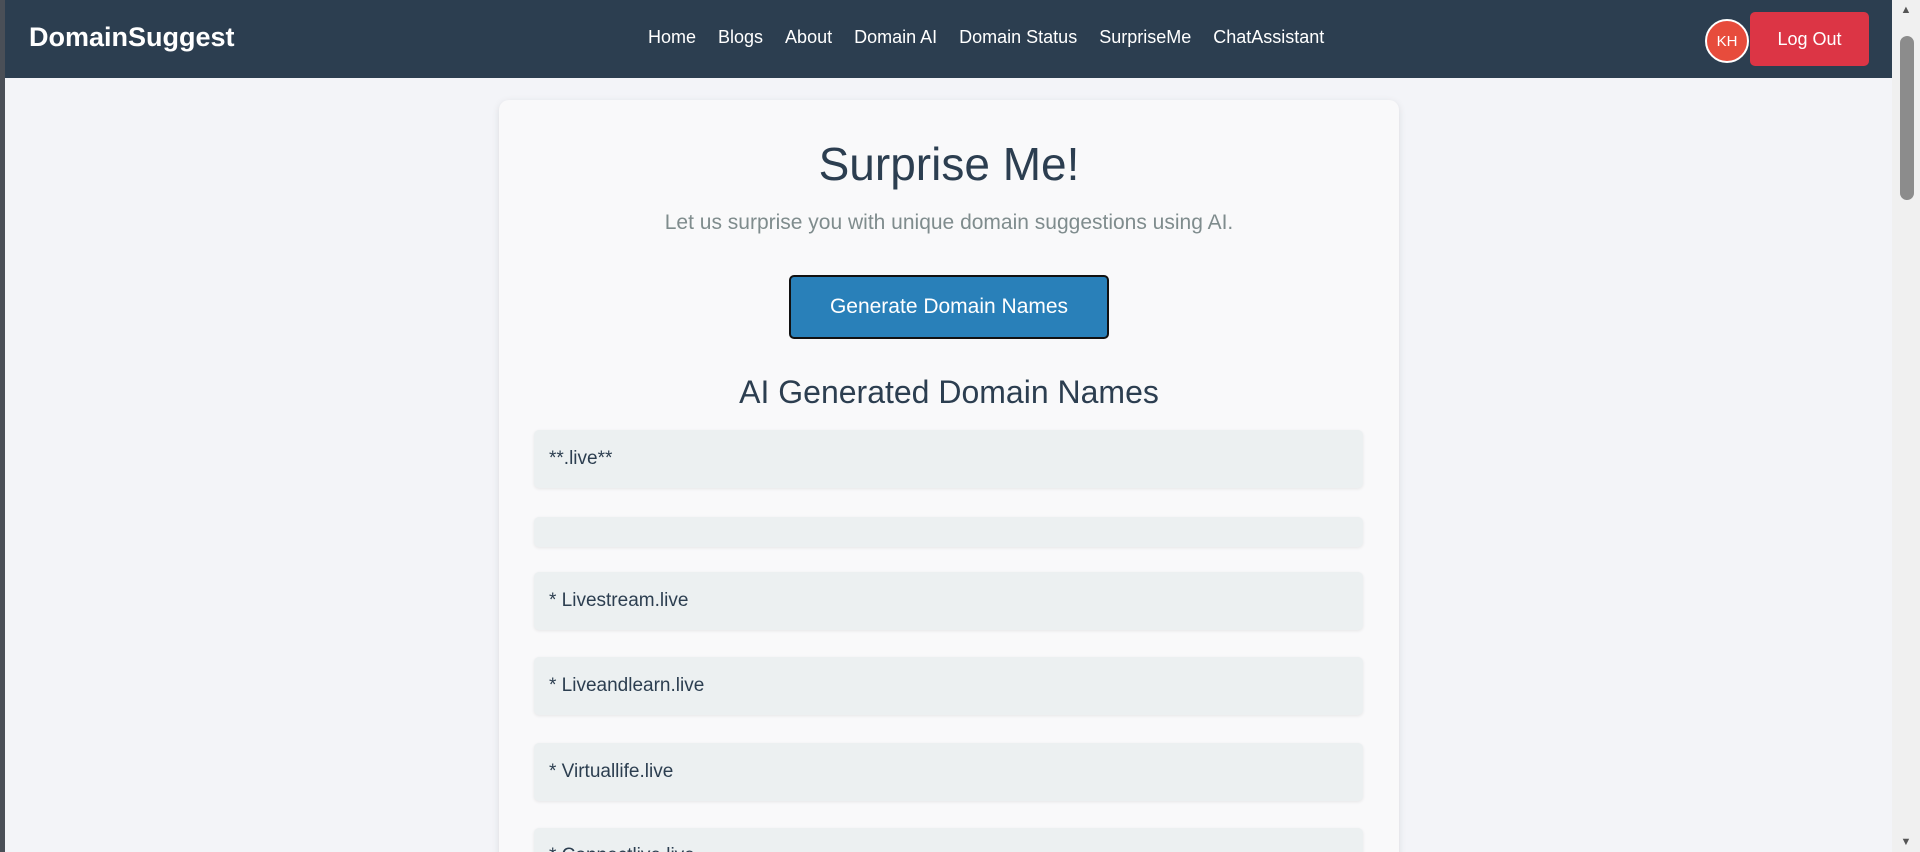 Image resolution: width=1920 pixels, height=852 pixels. What do you see at coordinates (948, 772) in the screenshot?
I see `domain-result-item: * Virtuallife.live` at bounding box center [948, 772].